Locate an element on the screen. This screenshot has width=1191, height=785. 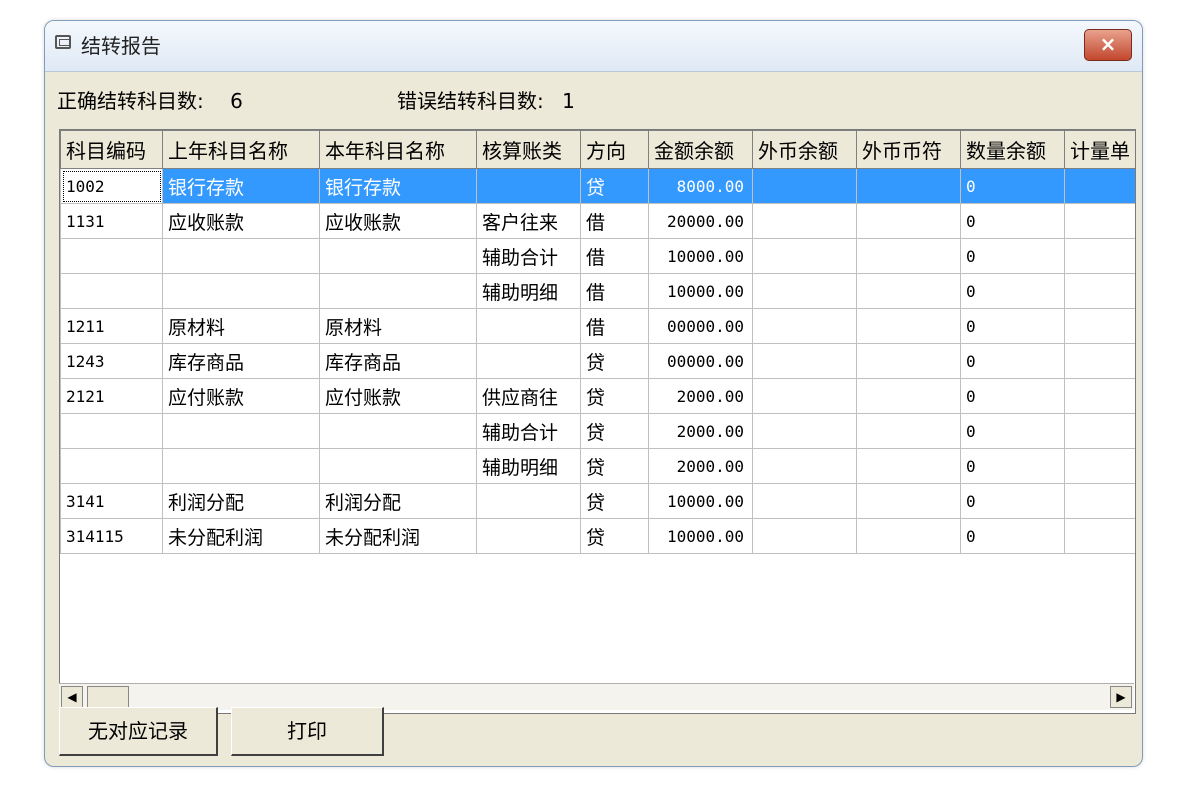
column-header: 数量余额 is located at coordinates (1012, 149).